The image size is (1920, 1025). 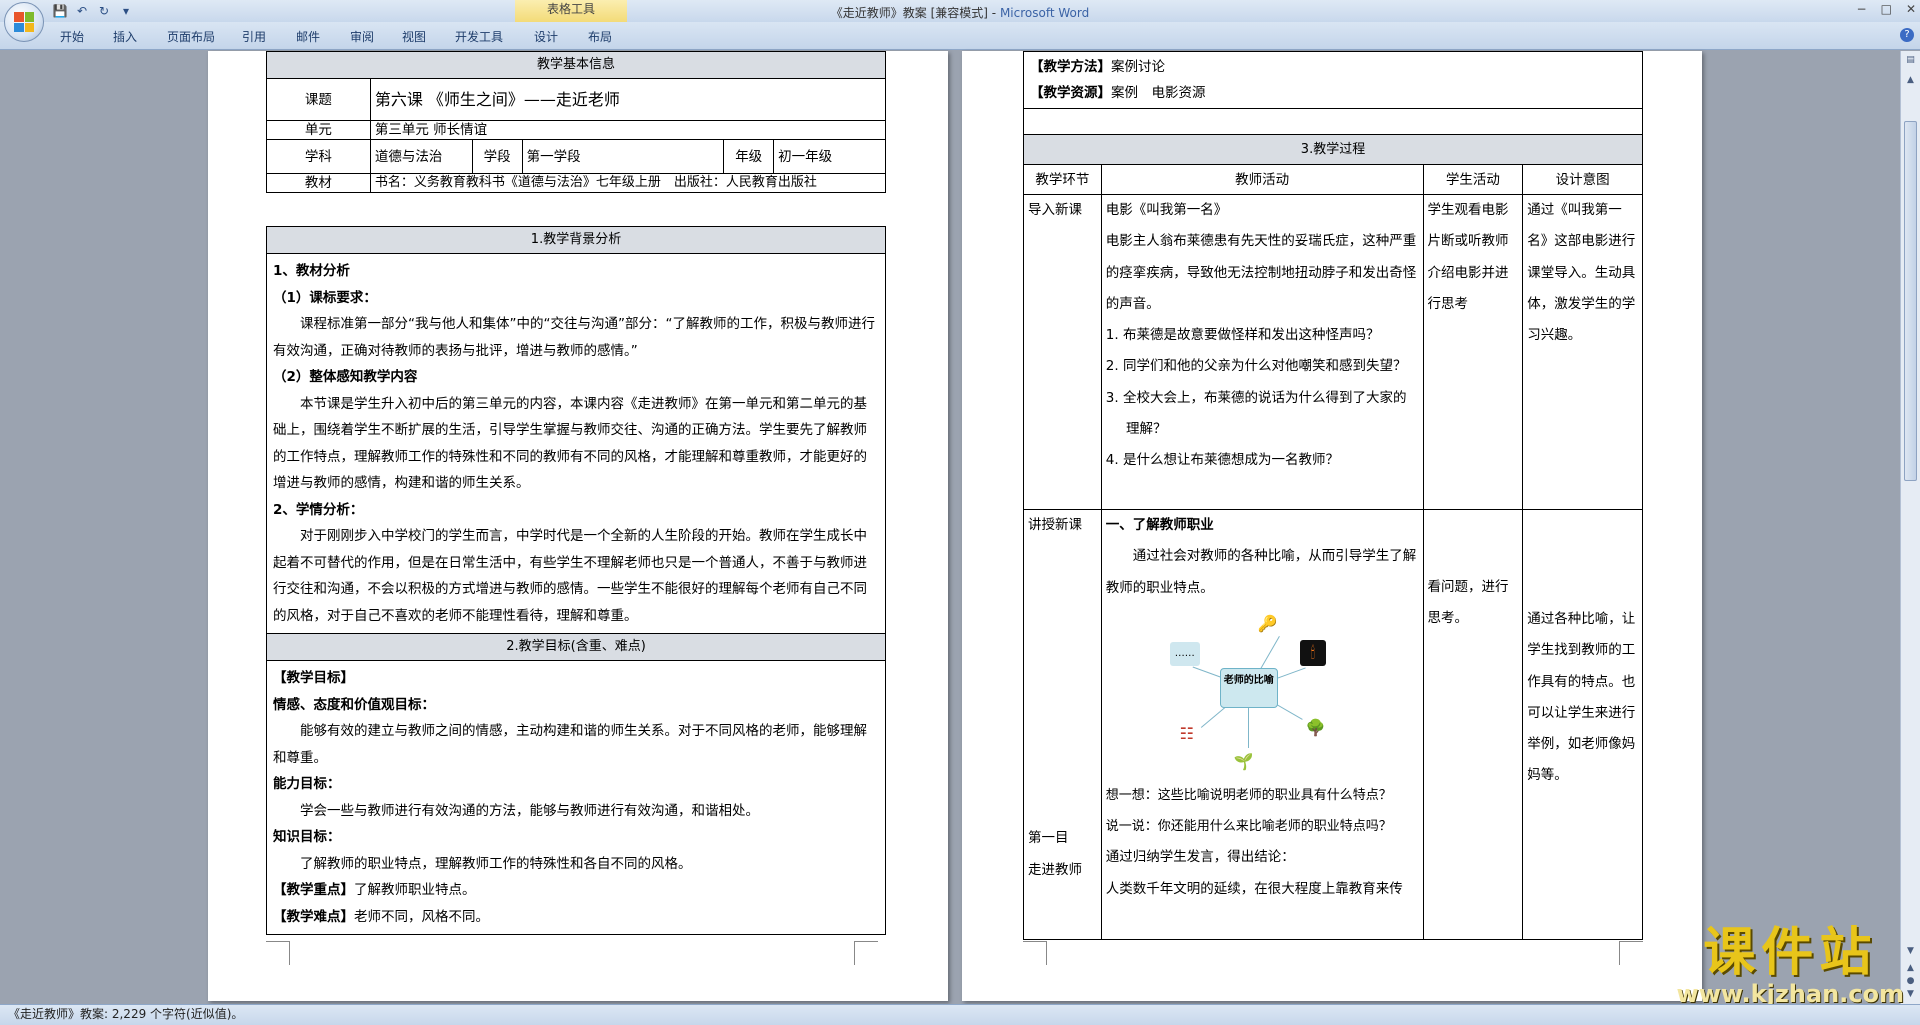 I want to click on subject-value: 道德与法治, so click(x=421, y=156).